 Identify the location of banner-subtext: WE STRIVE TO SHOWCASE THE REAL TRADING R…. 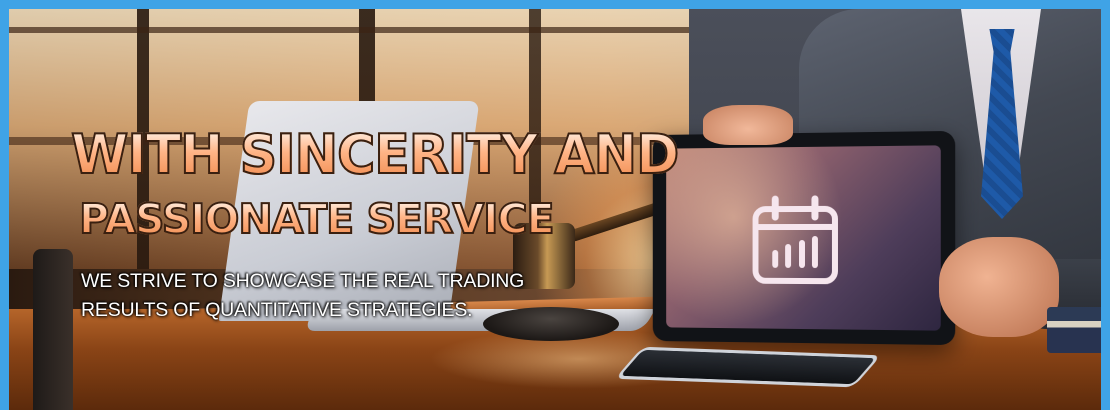
(302, 296).